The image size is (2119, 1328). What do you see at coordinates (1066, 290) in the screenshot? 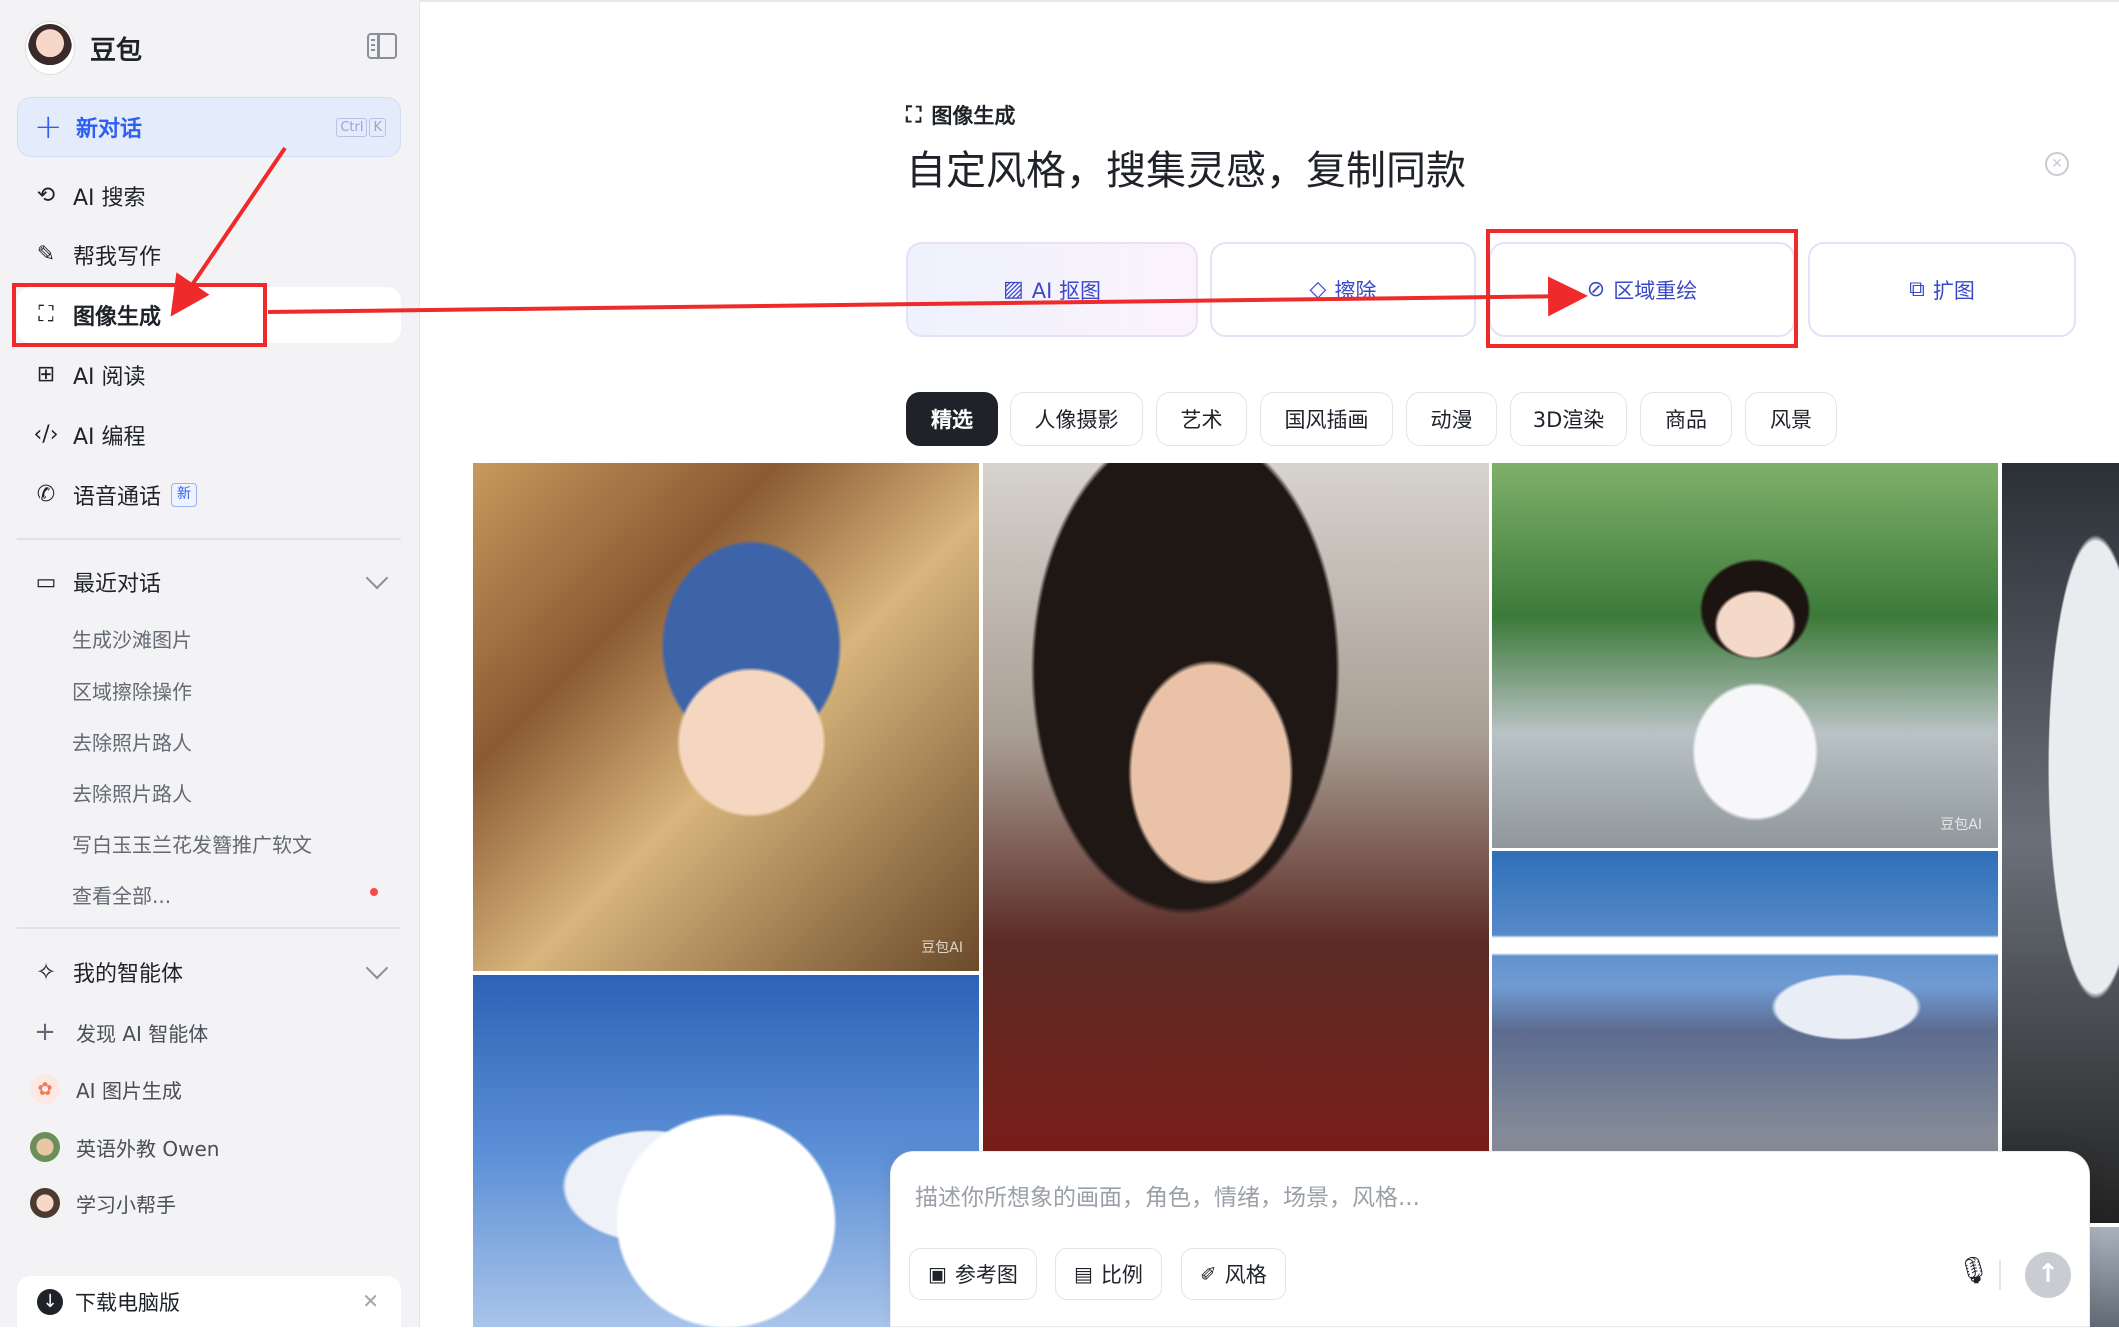
I see `tool-label: AI 抠图` at bounding box center [1066, 290].